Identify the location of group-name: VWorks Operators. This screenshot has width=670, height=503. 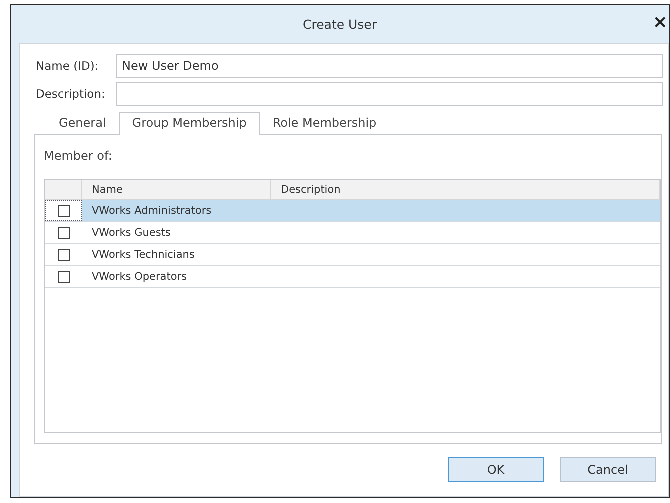
(139, 276).